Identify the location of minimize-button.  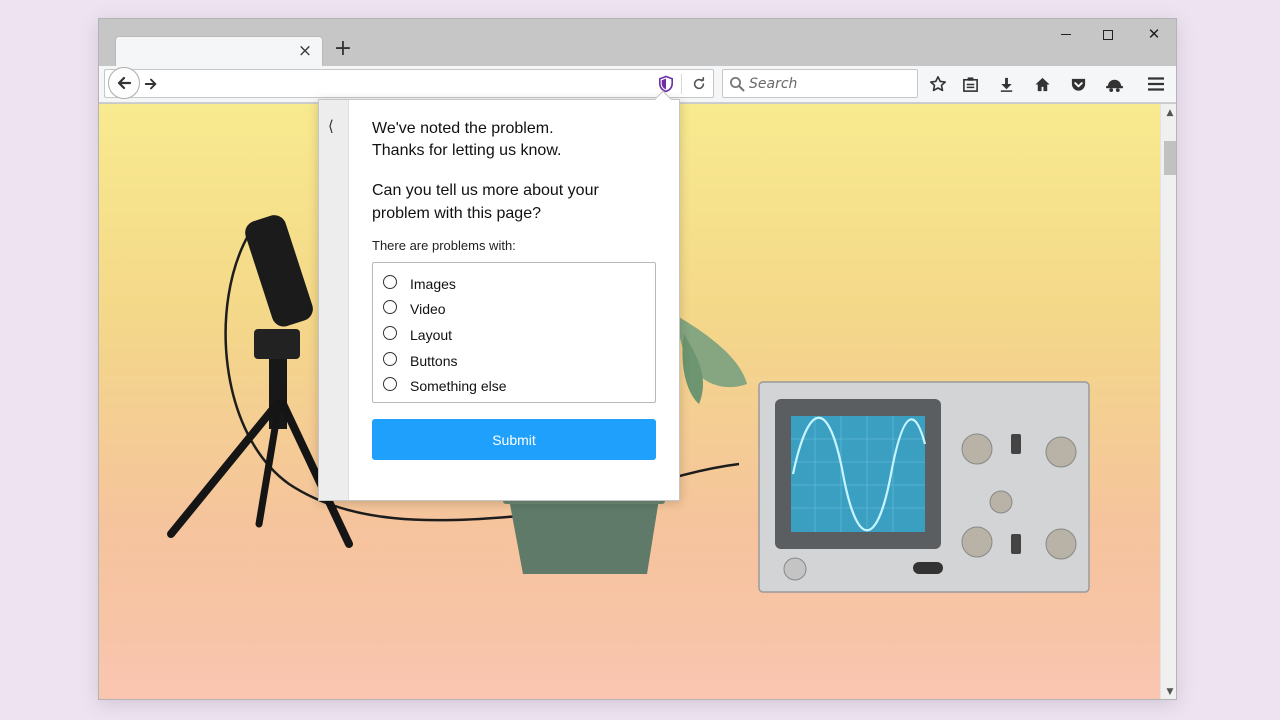
(1066, 34).